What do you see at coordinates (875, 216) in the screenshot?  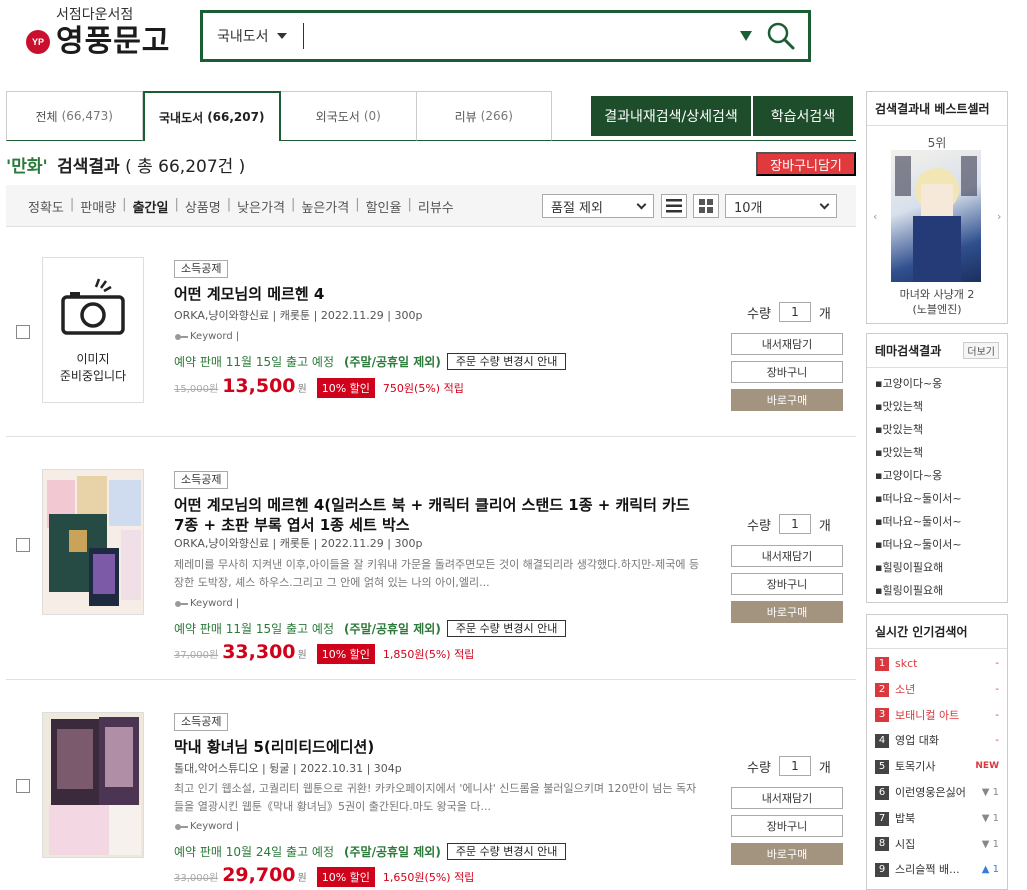 I see `chevron-left-icon: ‹` at bounding box center [875, 216].